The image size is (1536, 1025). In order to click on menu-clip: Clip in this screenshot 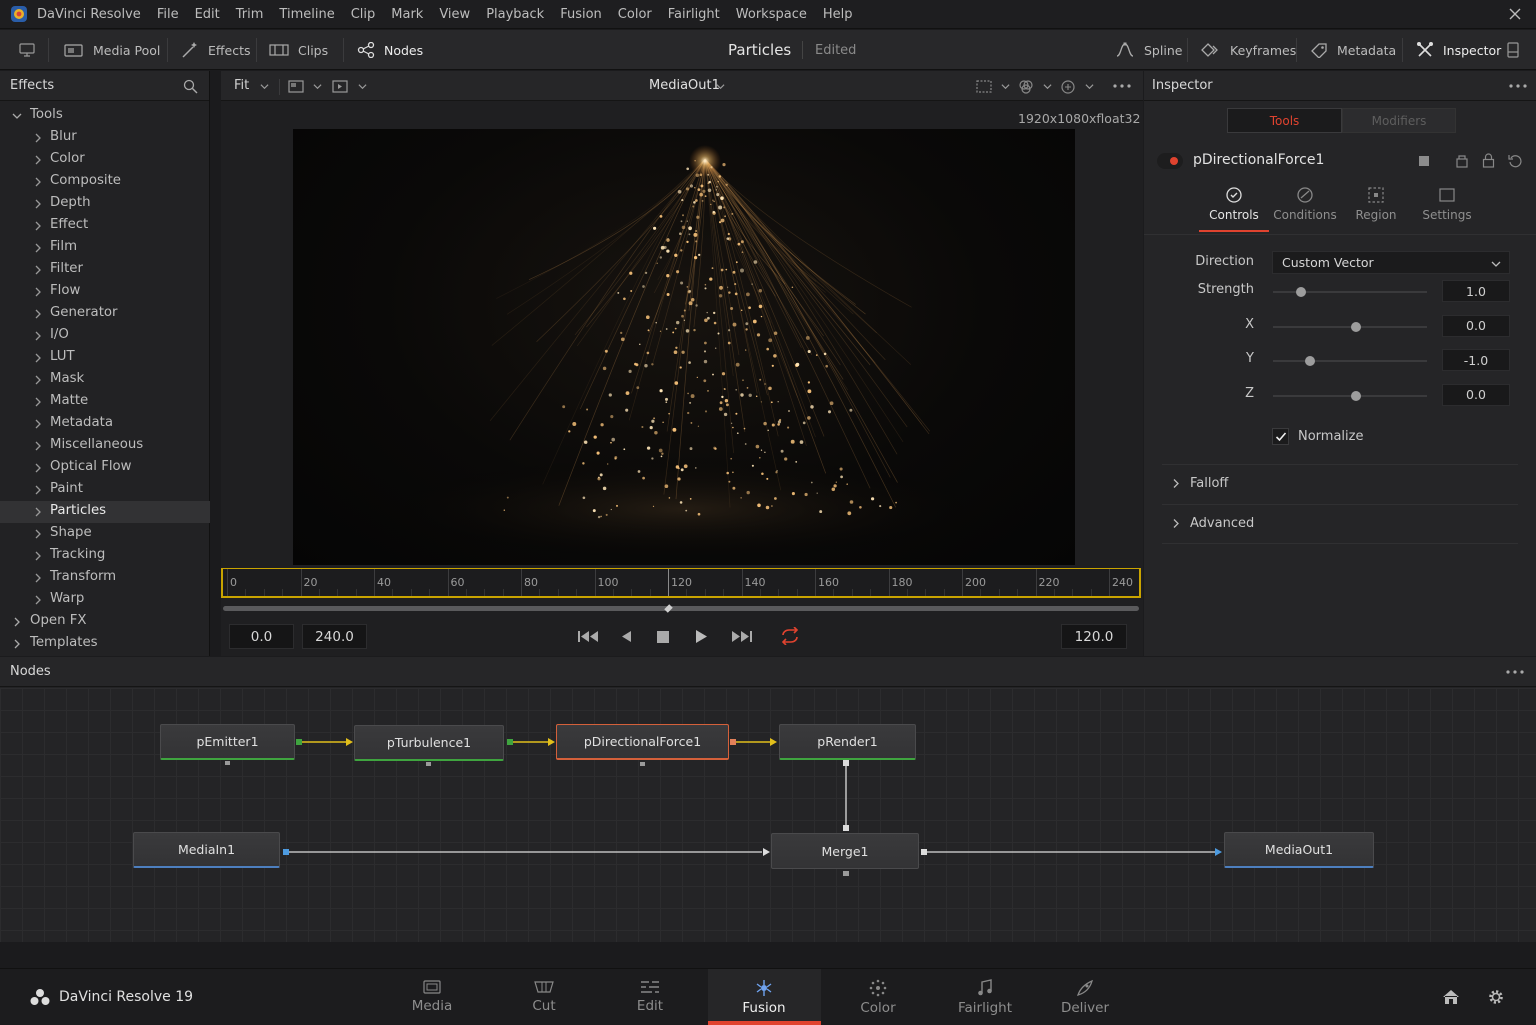, I will do `click(363, 14)`.